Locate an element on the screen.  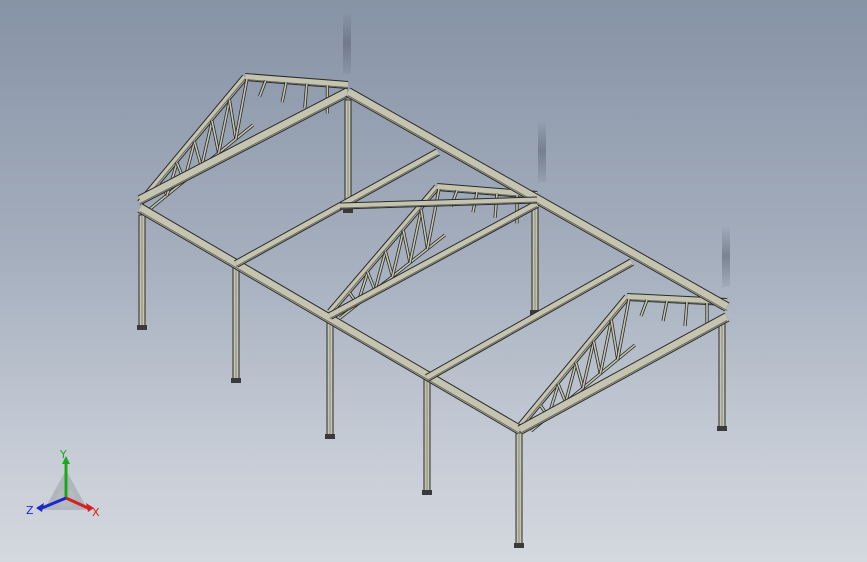
truss-rear-top-chord is located at coordinates (192, 140).